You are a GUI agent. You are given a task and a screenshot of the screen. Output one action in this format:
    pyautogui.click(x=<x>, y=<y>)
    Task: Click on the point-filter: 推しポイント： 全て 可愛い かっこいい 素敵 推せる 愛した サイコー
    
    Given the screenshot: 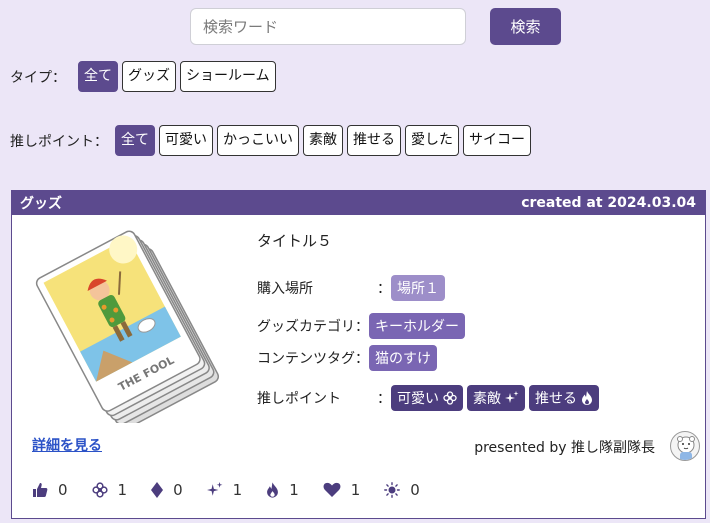 What is the action you would take?
    pyautogui.click(x=272, y=140)
    